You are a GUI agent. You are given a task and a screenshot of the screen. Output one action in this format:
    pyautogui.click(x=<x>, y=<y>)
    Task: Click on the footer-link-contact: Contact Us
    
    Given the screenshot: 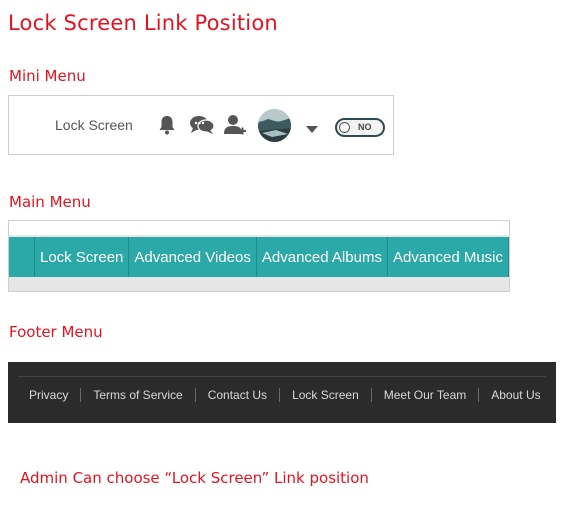 What is the action you would take?
    pyautogui.click(x=237, y=395)
    